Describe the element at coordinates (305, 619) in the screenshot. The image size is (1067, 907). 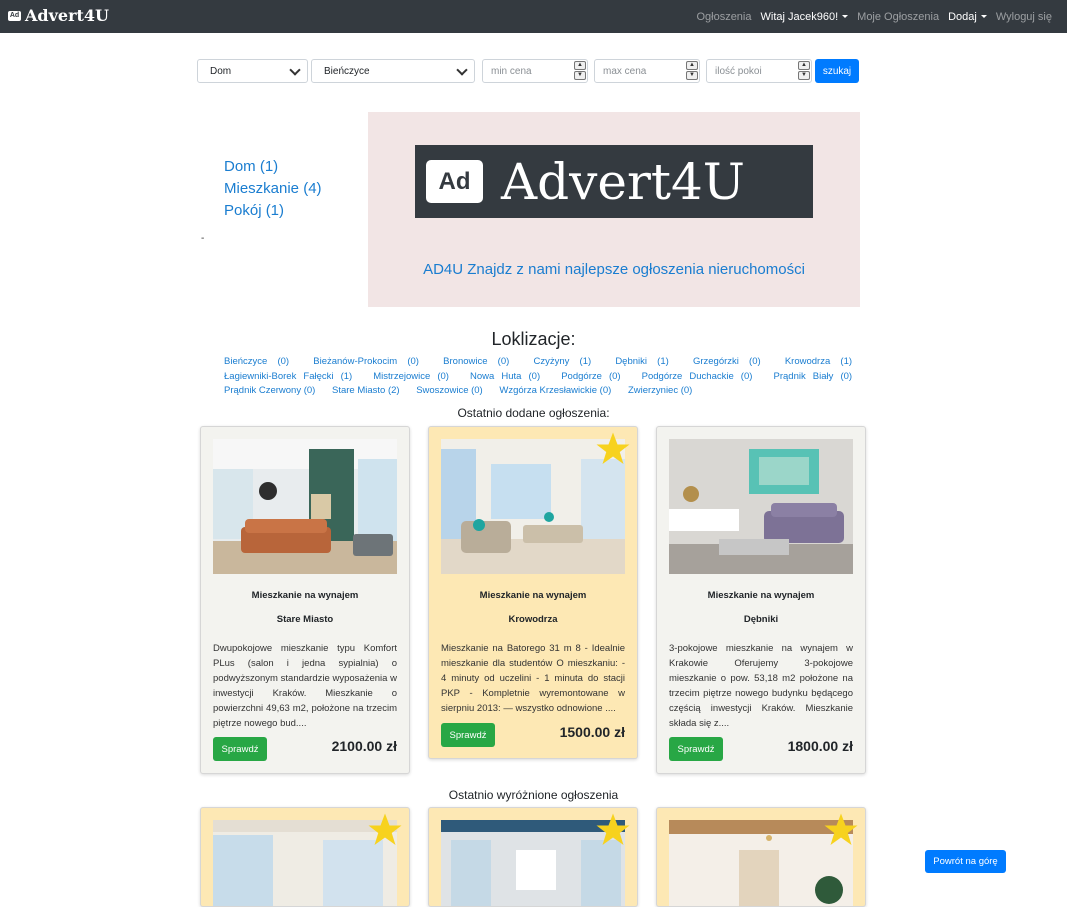
I see `listing-location: Stare Miasto` at that location.